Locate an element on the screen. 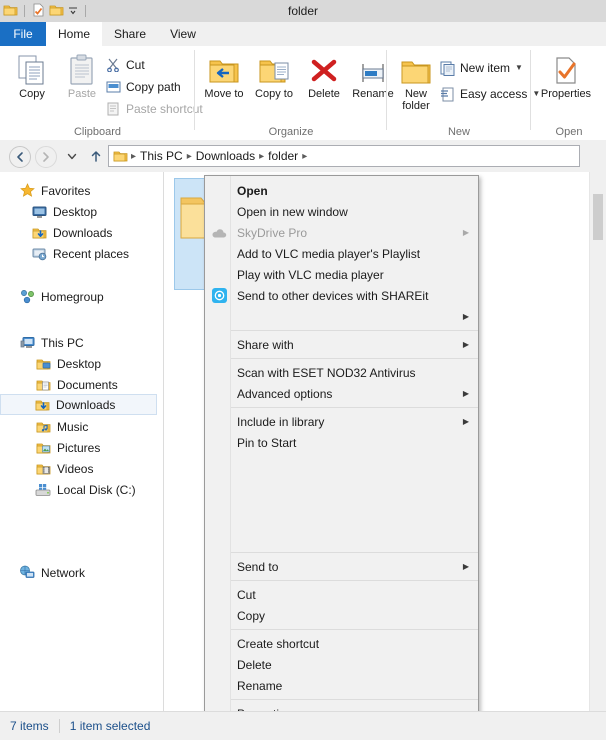 This screenshot has width=606, height=740. copy-to-button: Copy to is located at coordinates (274, 84).